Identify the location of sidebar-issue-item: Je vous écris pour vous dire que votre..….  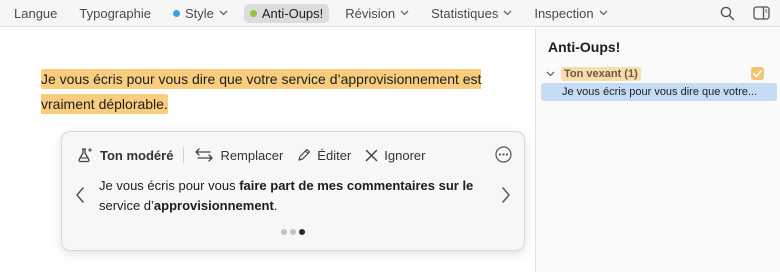
(659, 92).